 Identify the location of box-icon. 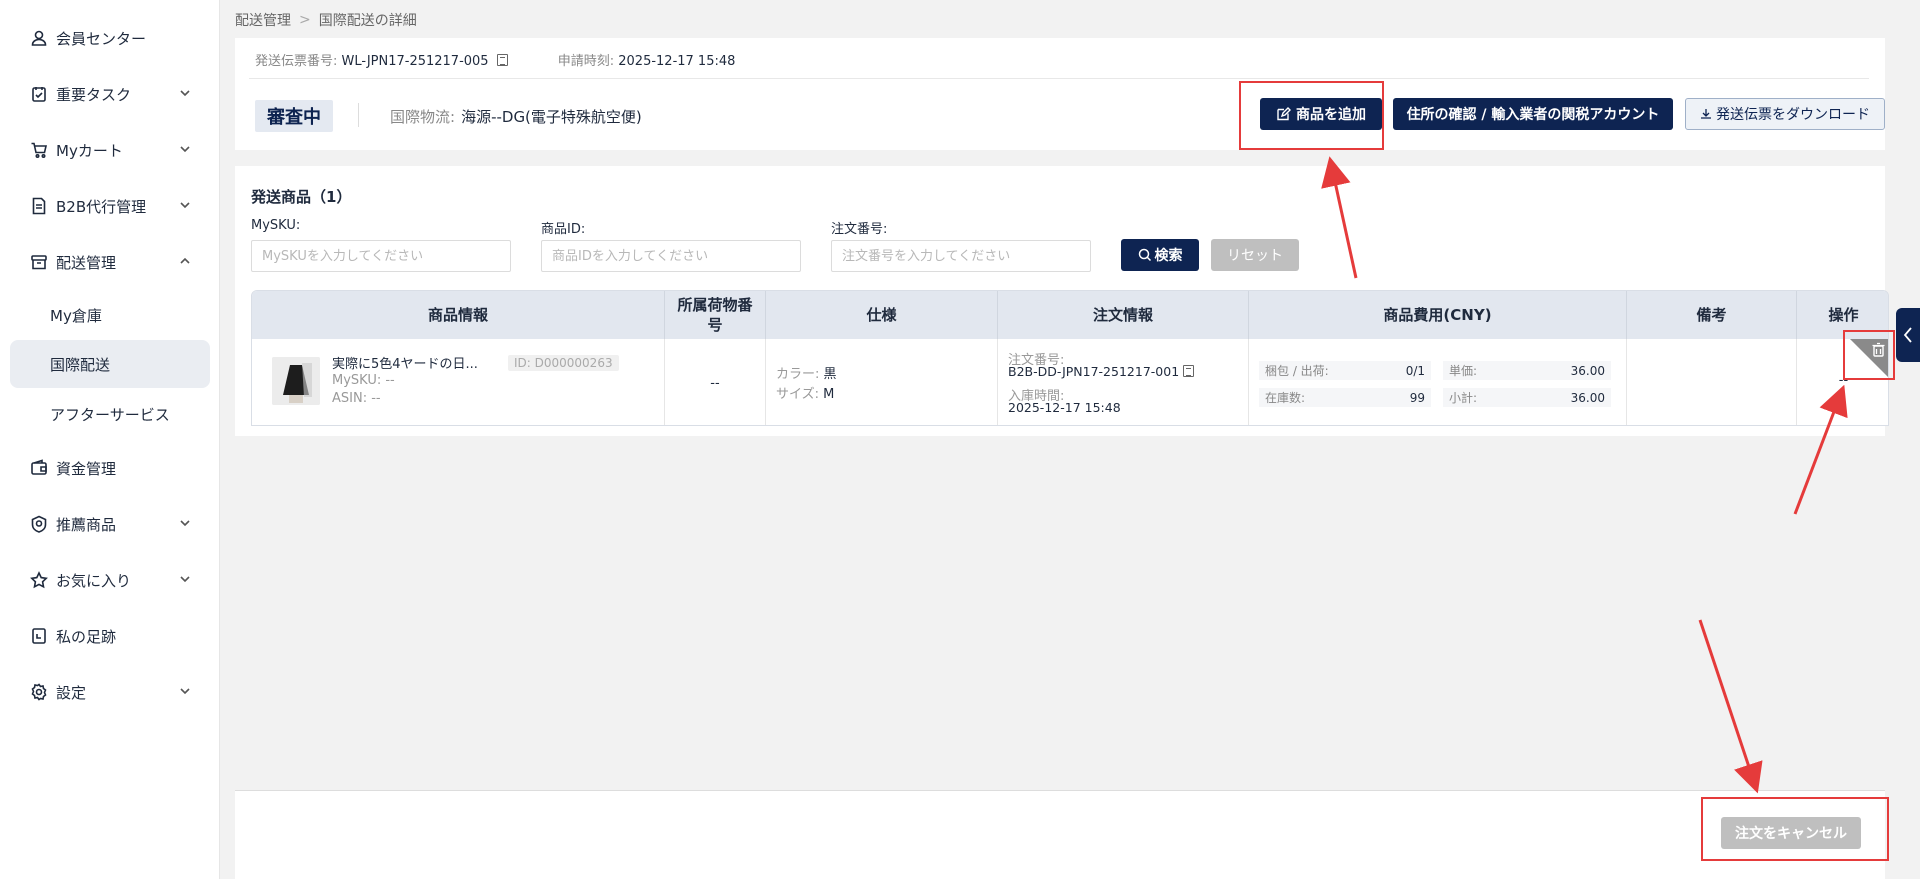
(39, 262).